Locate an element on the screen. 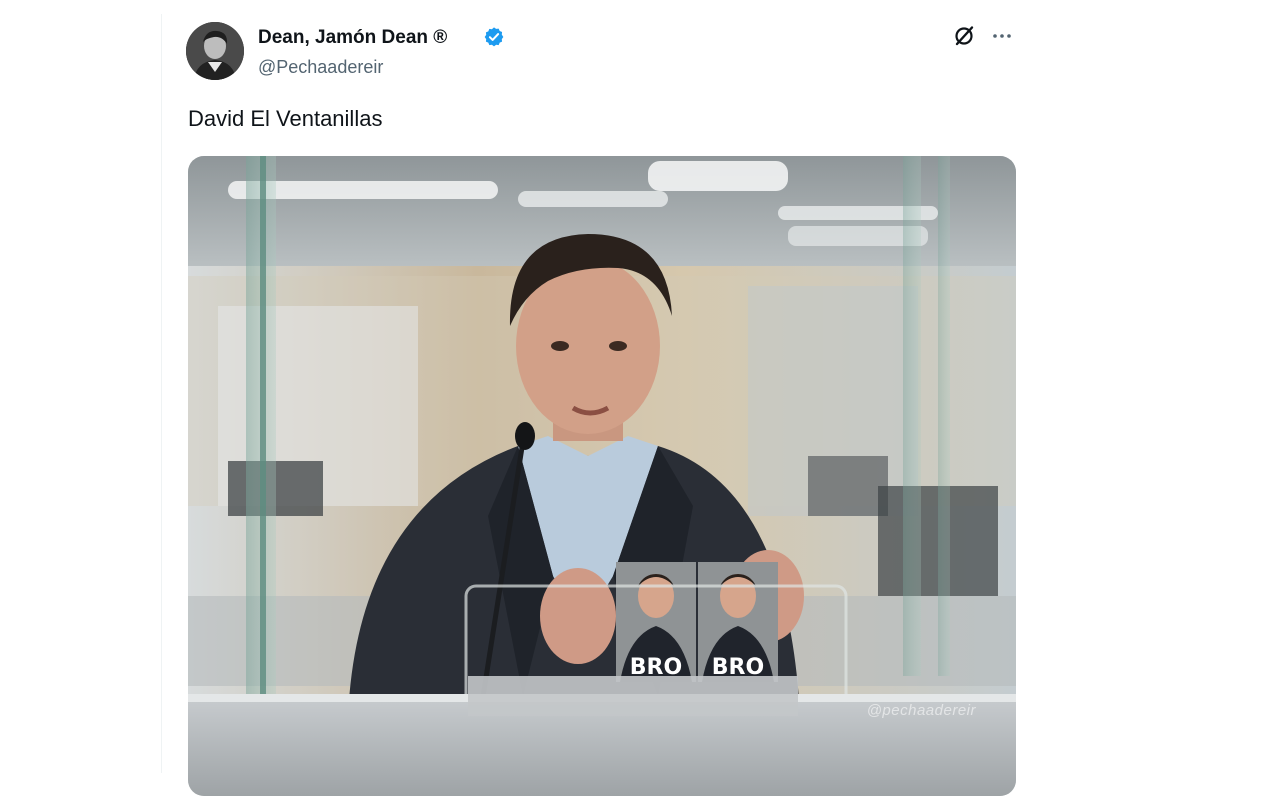 Image resolution: width=1280 pixels, height=796 pixels. grok-button is located at coordinates (964, 38).